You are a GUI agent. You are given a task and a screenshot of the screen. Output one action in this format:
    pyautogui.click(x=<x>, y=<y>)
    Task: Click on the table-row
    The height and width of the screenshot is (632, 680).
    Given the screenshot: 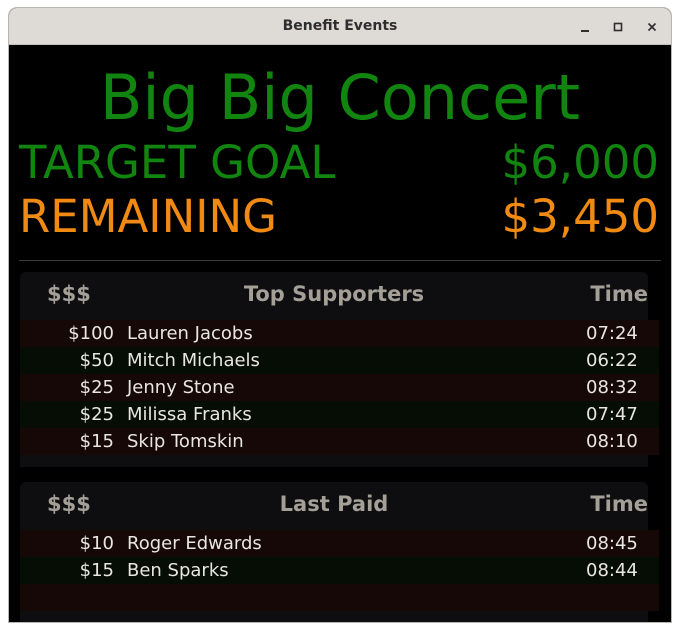 What is the action you would take?
    pyautogui.click(x=339, y=597)
    